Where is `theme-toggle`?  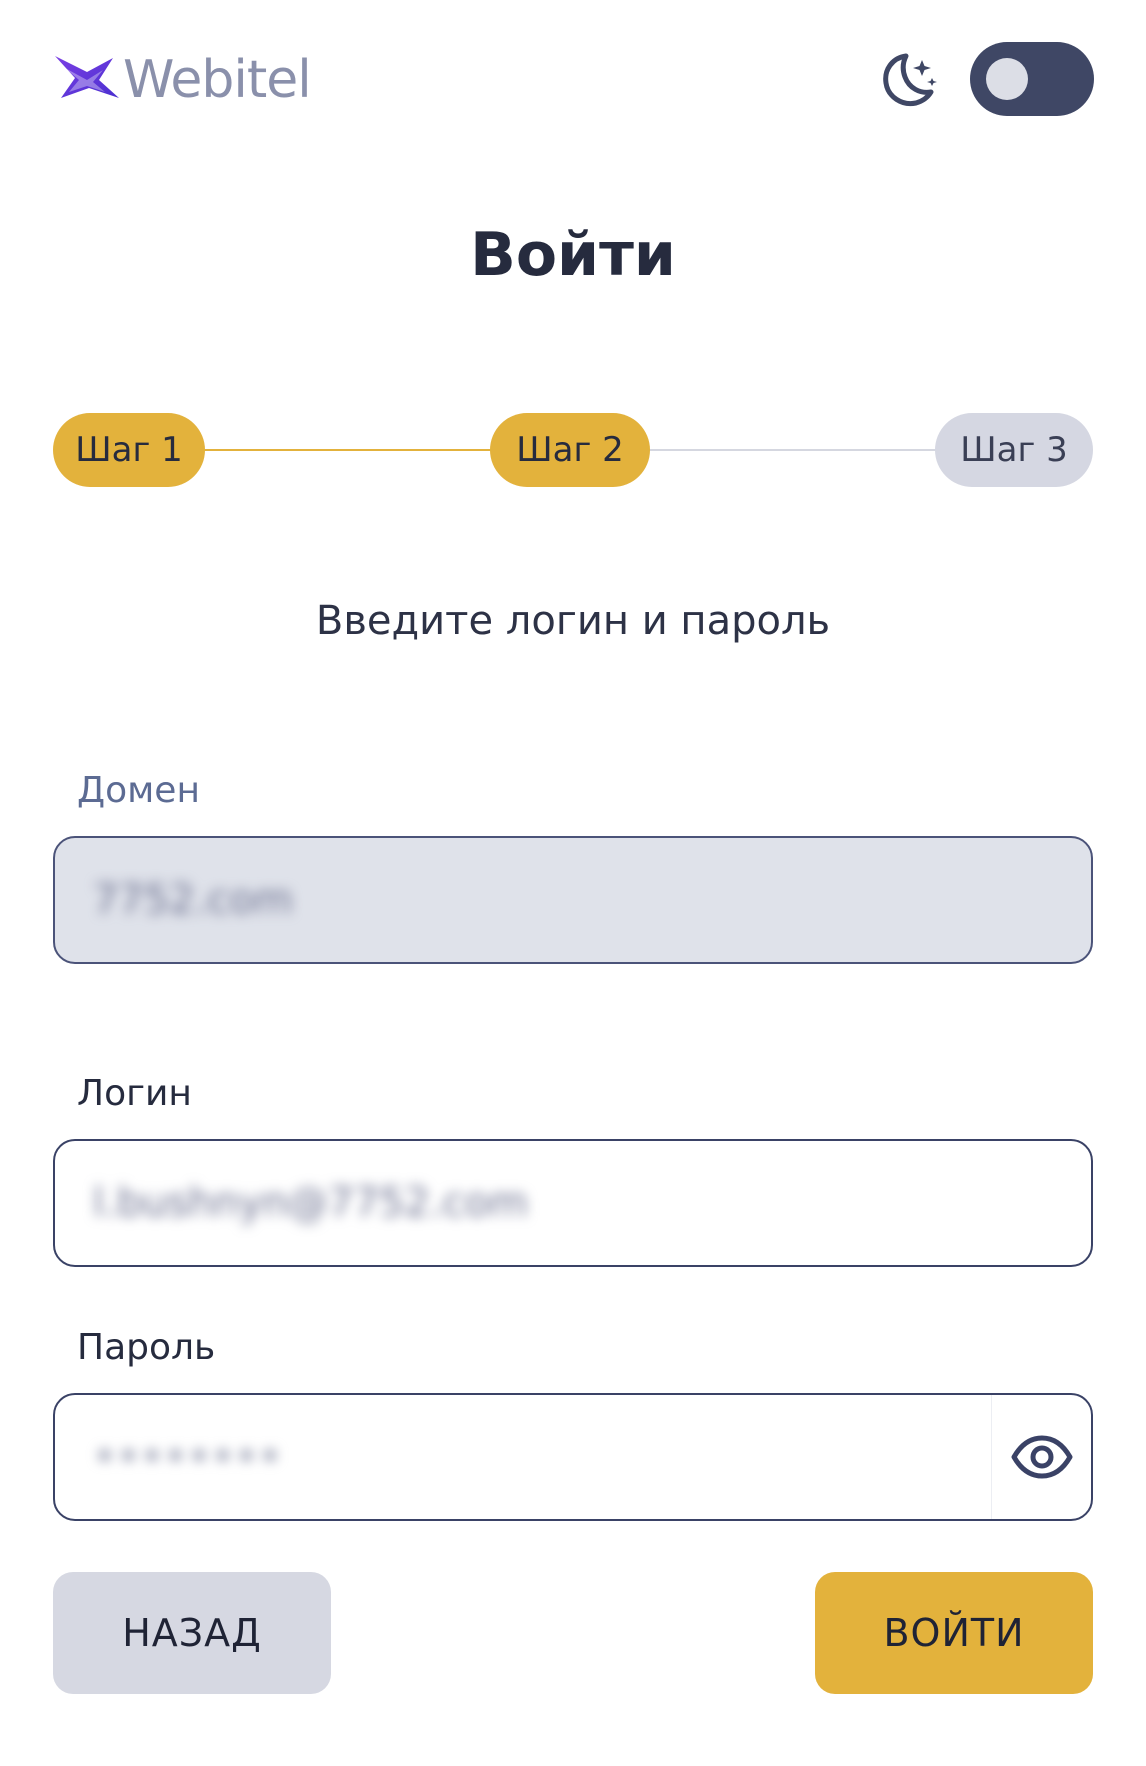 theme-toggle is located at coordinates (1032, 79).